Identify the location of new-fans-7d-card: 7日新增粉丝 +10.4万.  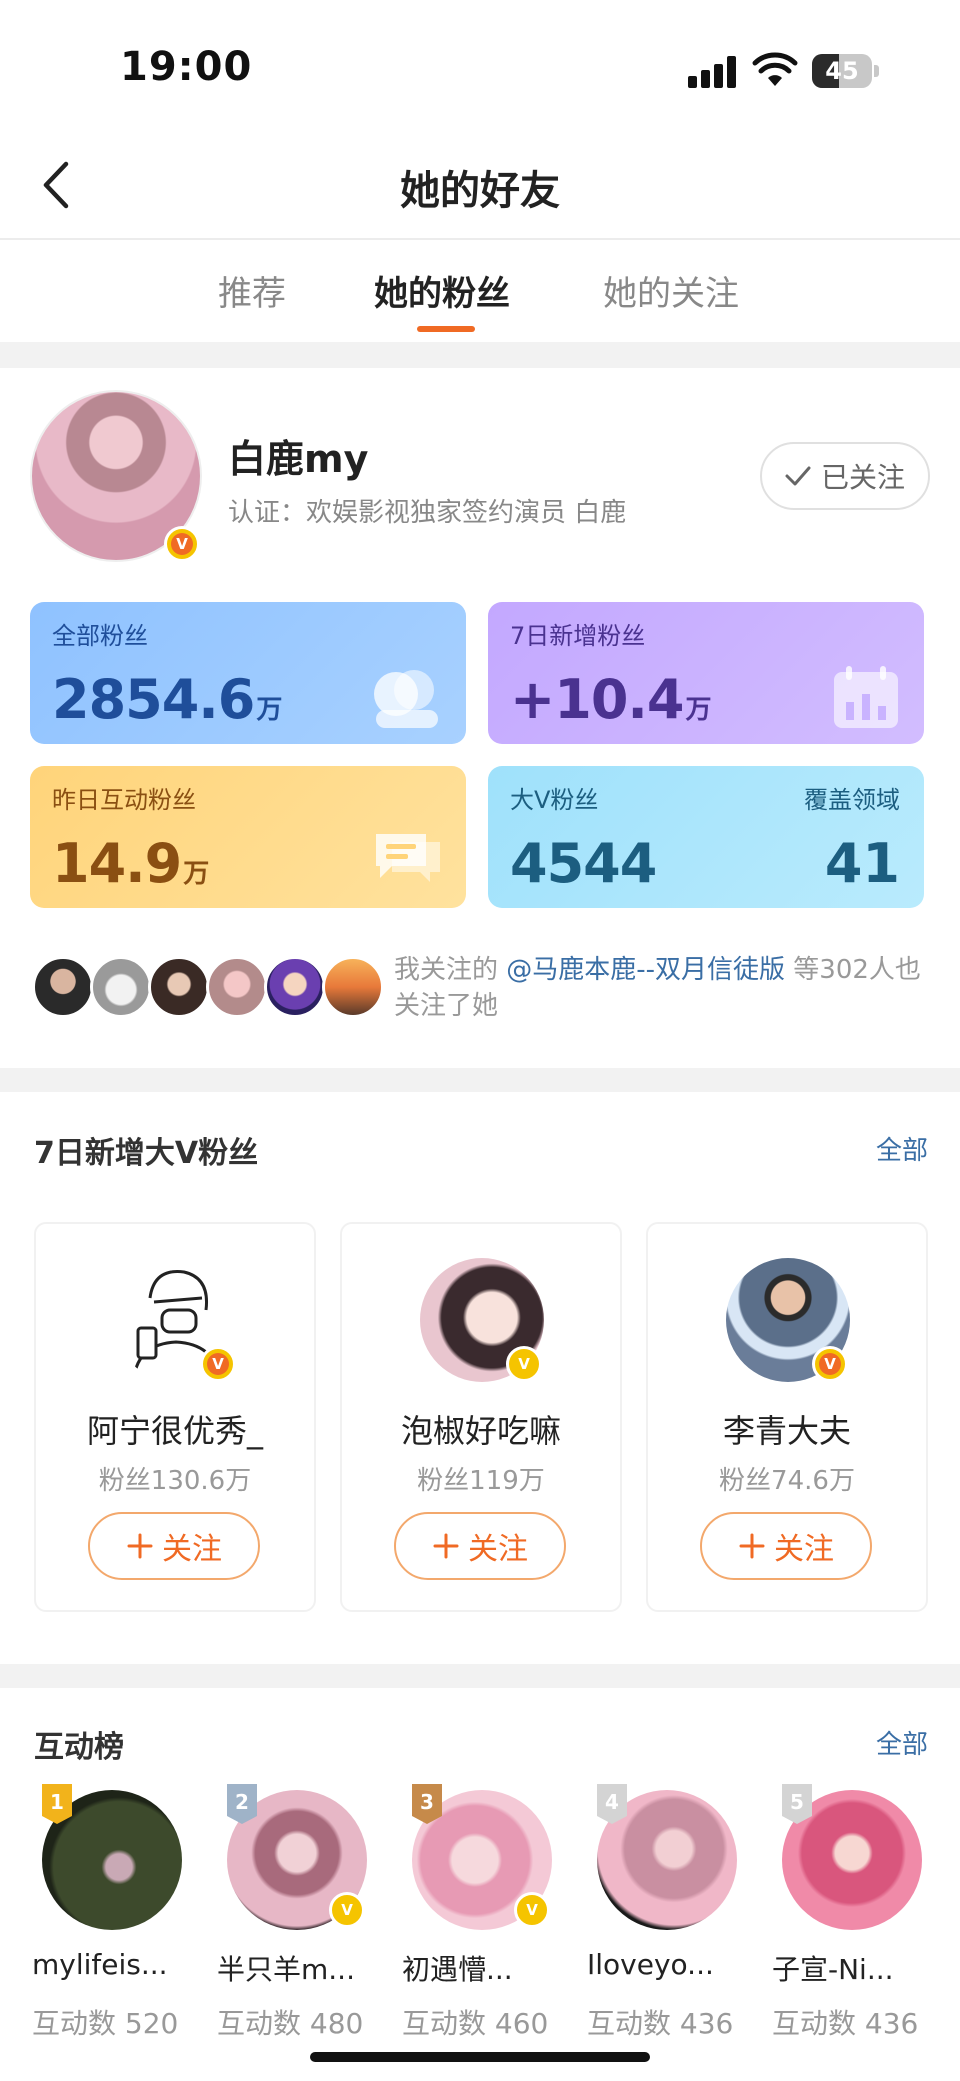
(706, 673).